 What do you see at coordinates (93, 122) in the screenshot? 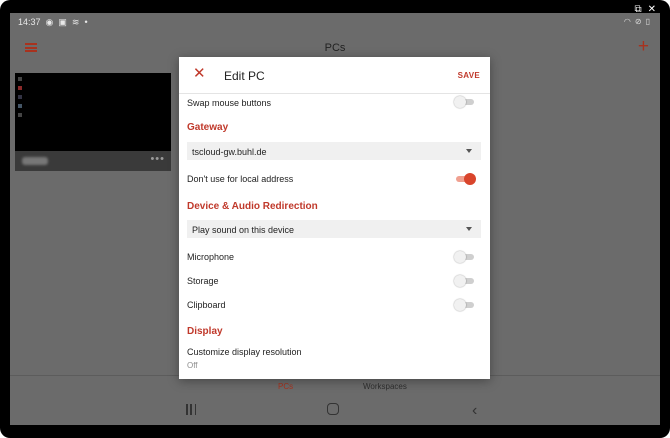
I see `pc-card: •••` at bounding box center [93, 122].